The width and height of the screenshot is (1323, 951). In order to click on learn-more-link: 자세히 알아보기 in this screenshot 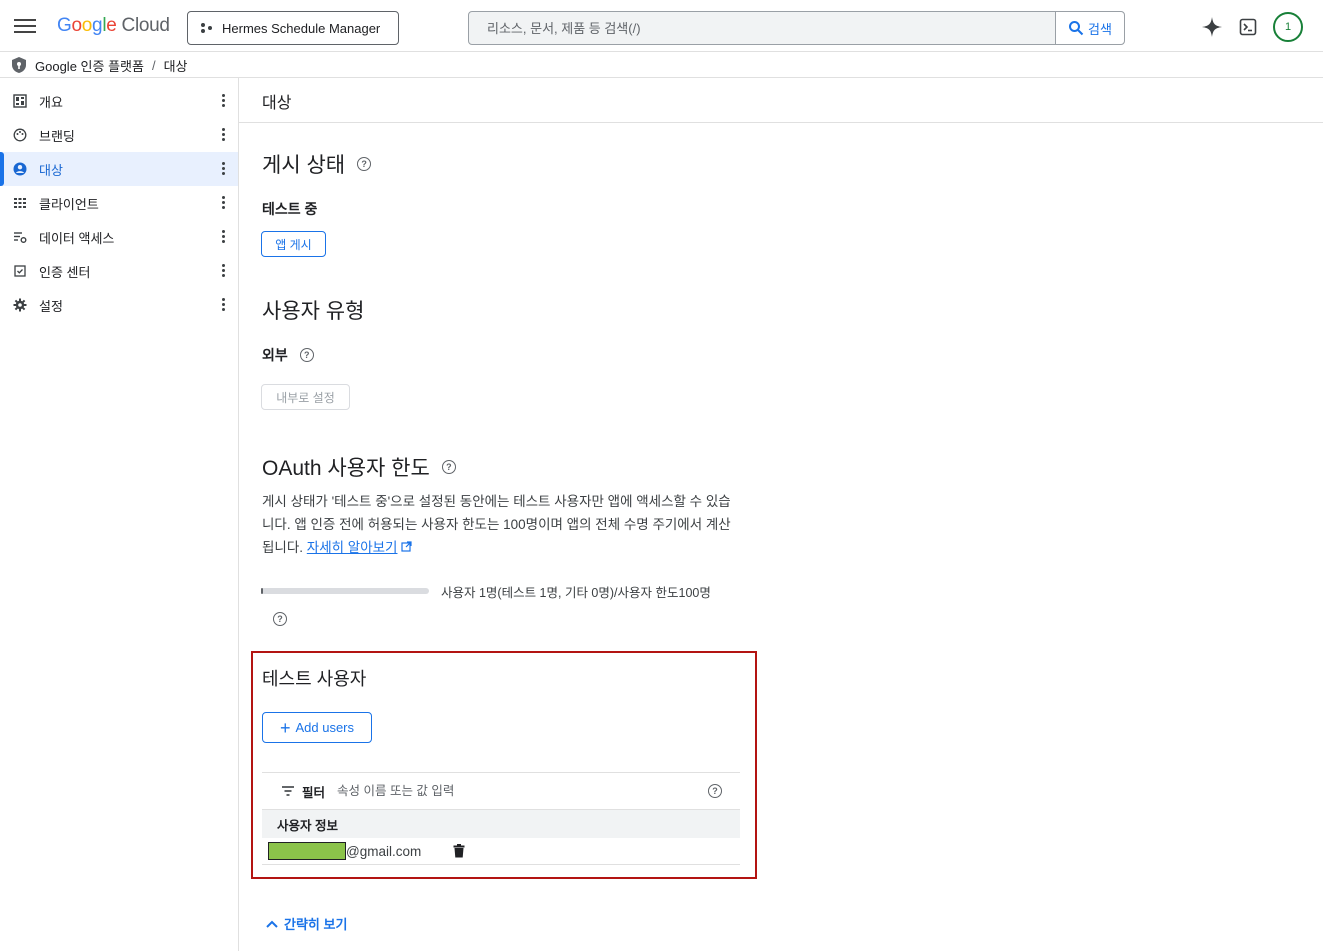, I will do `click(352, 547)`.